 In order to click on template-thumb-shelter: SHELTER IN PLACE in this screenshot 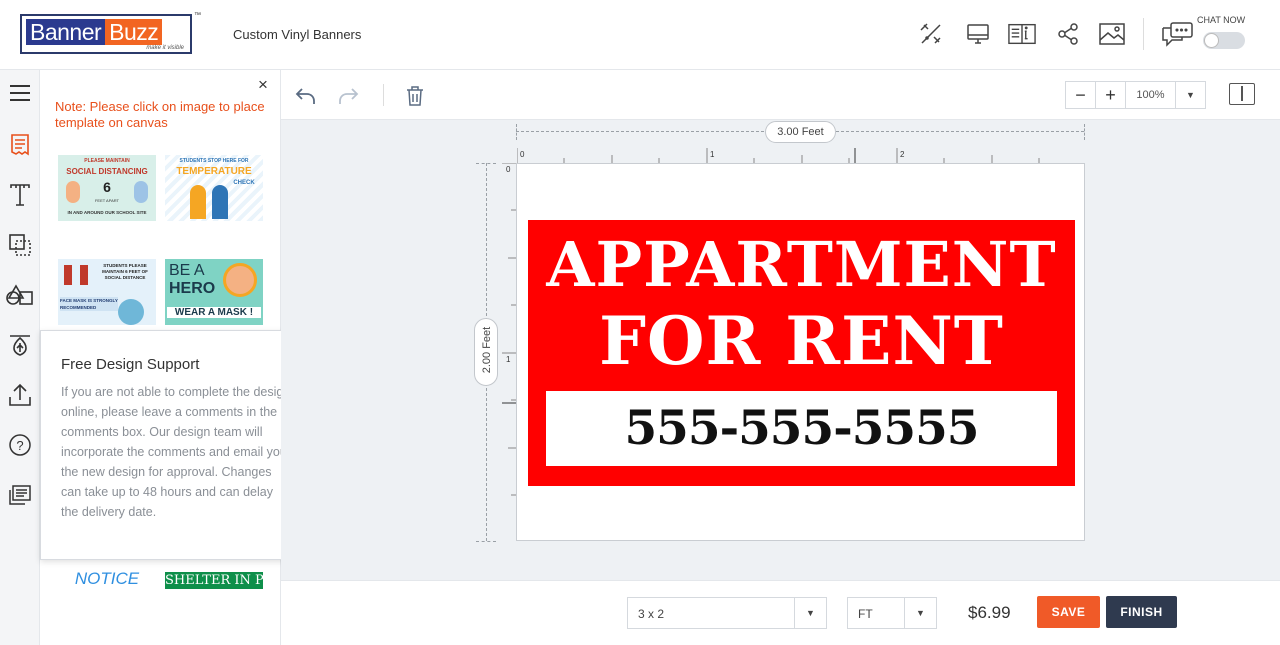, I will do `click(214, 580)`.